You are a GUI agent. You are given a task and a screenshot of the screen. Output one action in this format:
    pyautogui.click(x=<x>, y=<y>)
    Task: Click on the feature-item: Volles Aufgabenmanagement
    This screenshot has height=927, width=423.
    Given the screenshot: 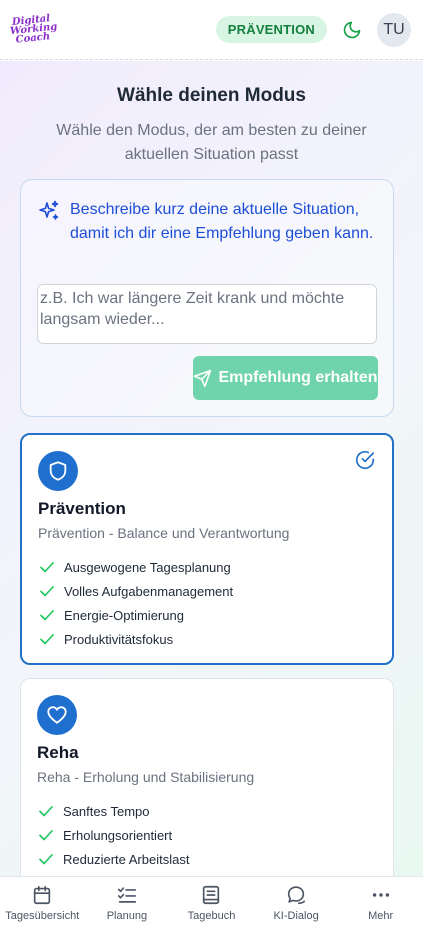 What is the action you would take?
    pyautogui.click(x=135, y=591)
    